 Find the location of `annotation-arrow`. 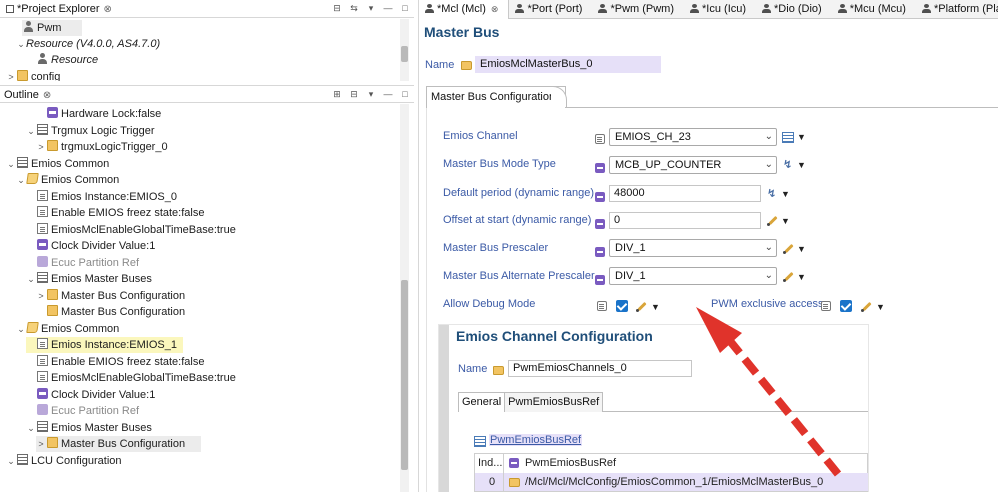

annotation-arrow is located at coordinates (769, 392).